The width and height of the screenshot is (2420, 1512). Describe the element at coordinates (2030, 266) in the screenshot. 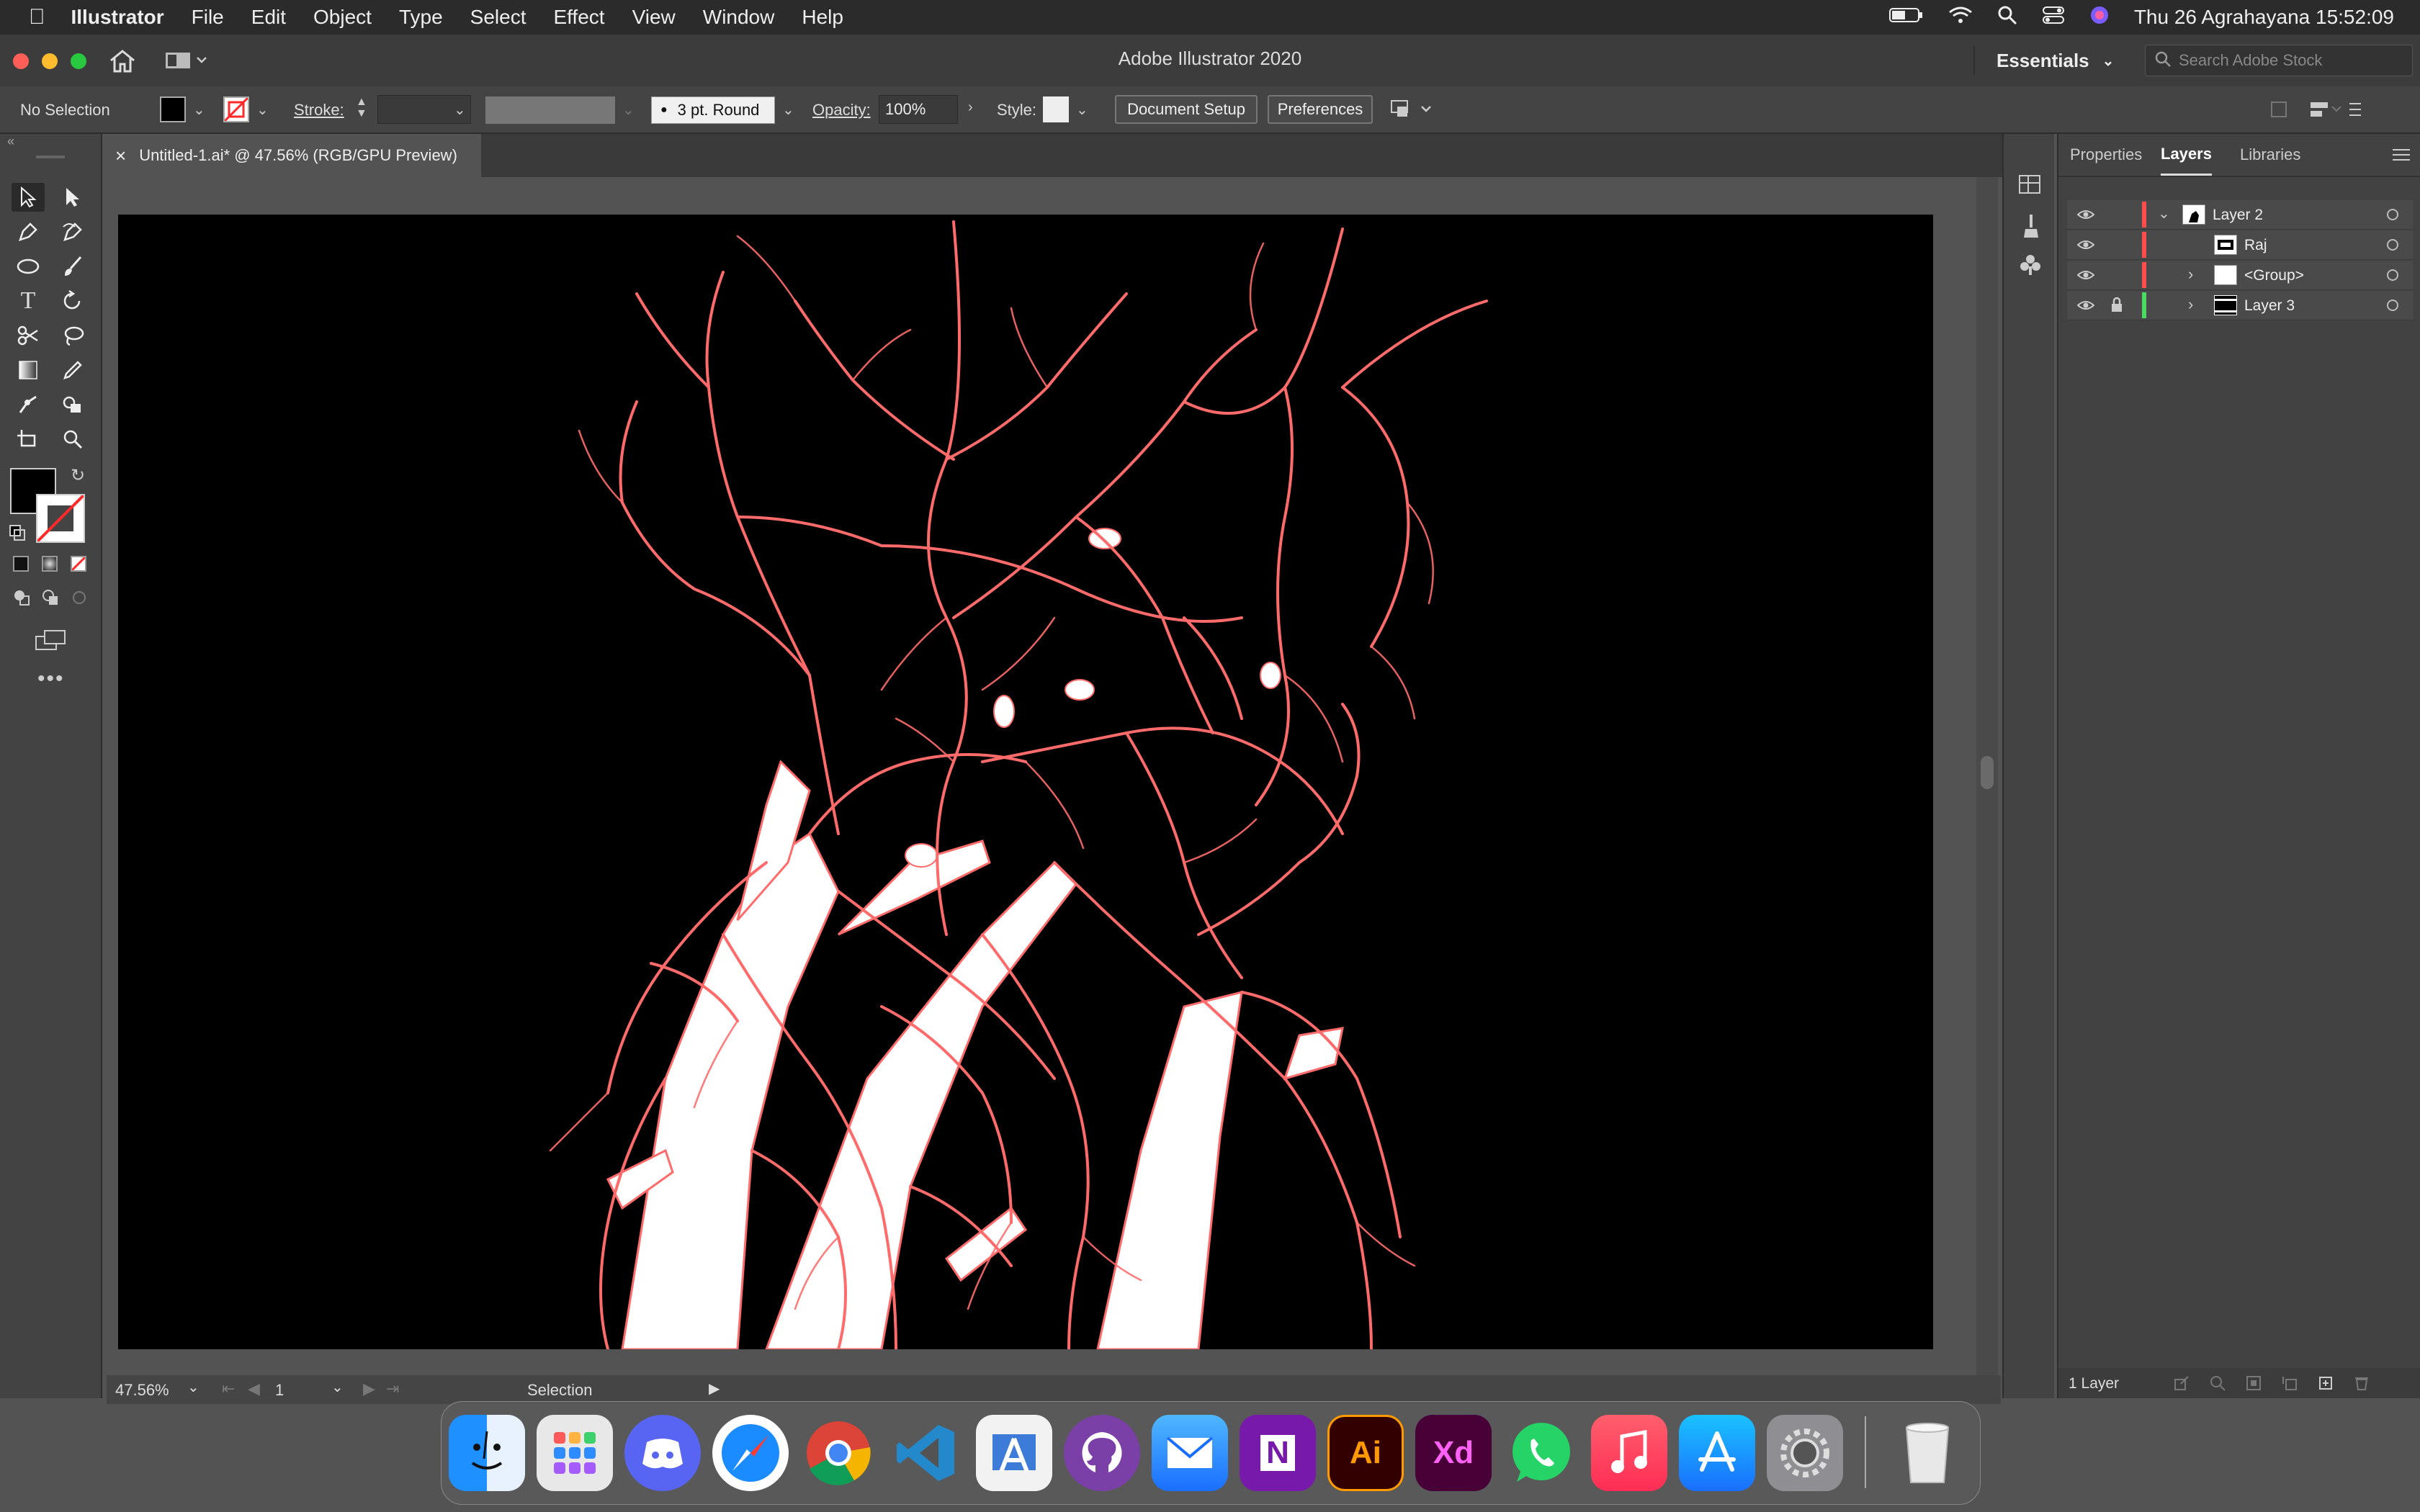

I see `symbols-panel-icon` at that location.